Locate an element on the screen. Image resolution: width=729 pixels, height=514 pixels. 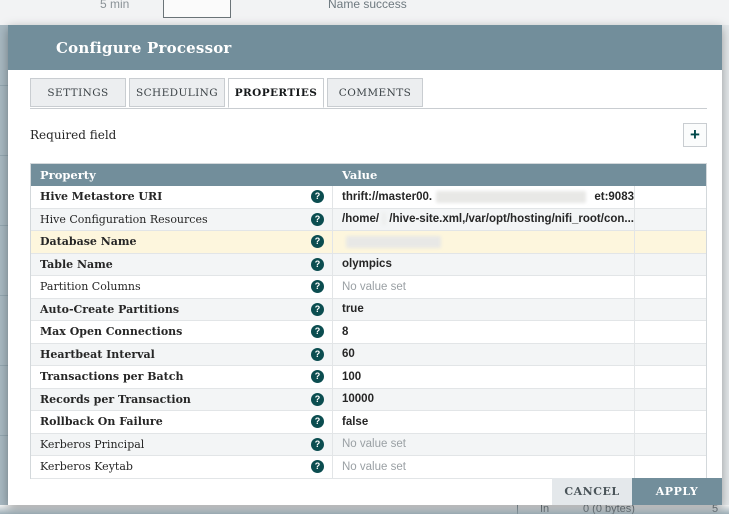
property-name: Kerberos Keytab is located at coordinates (86, 467).